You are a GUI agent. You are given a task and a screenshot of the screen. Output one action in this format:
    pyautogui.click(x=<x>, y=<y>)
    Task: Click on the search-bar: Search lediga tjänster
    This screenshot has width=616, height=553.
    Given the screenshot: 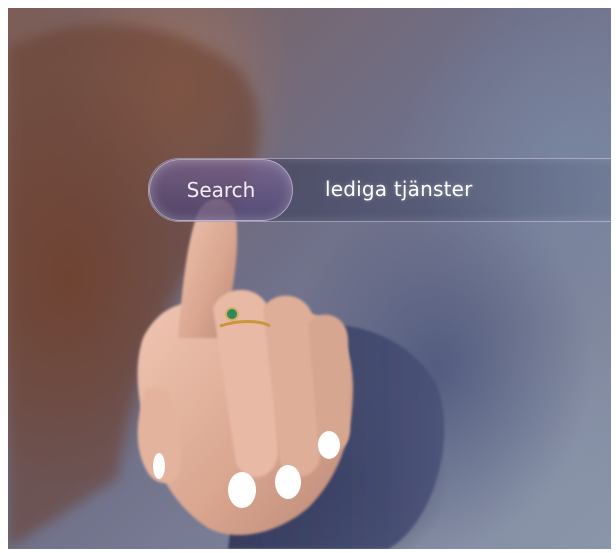 What is the action you would take?
    pyautogui.click(x=379, y=190)
    